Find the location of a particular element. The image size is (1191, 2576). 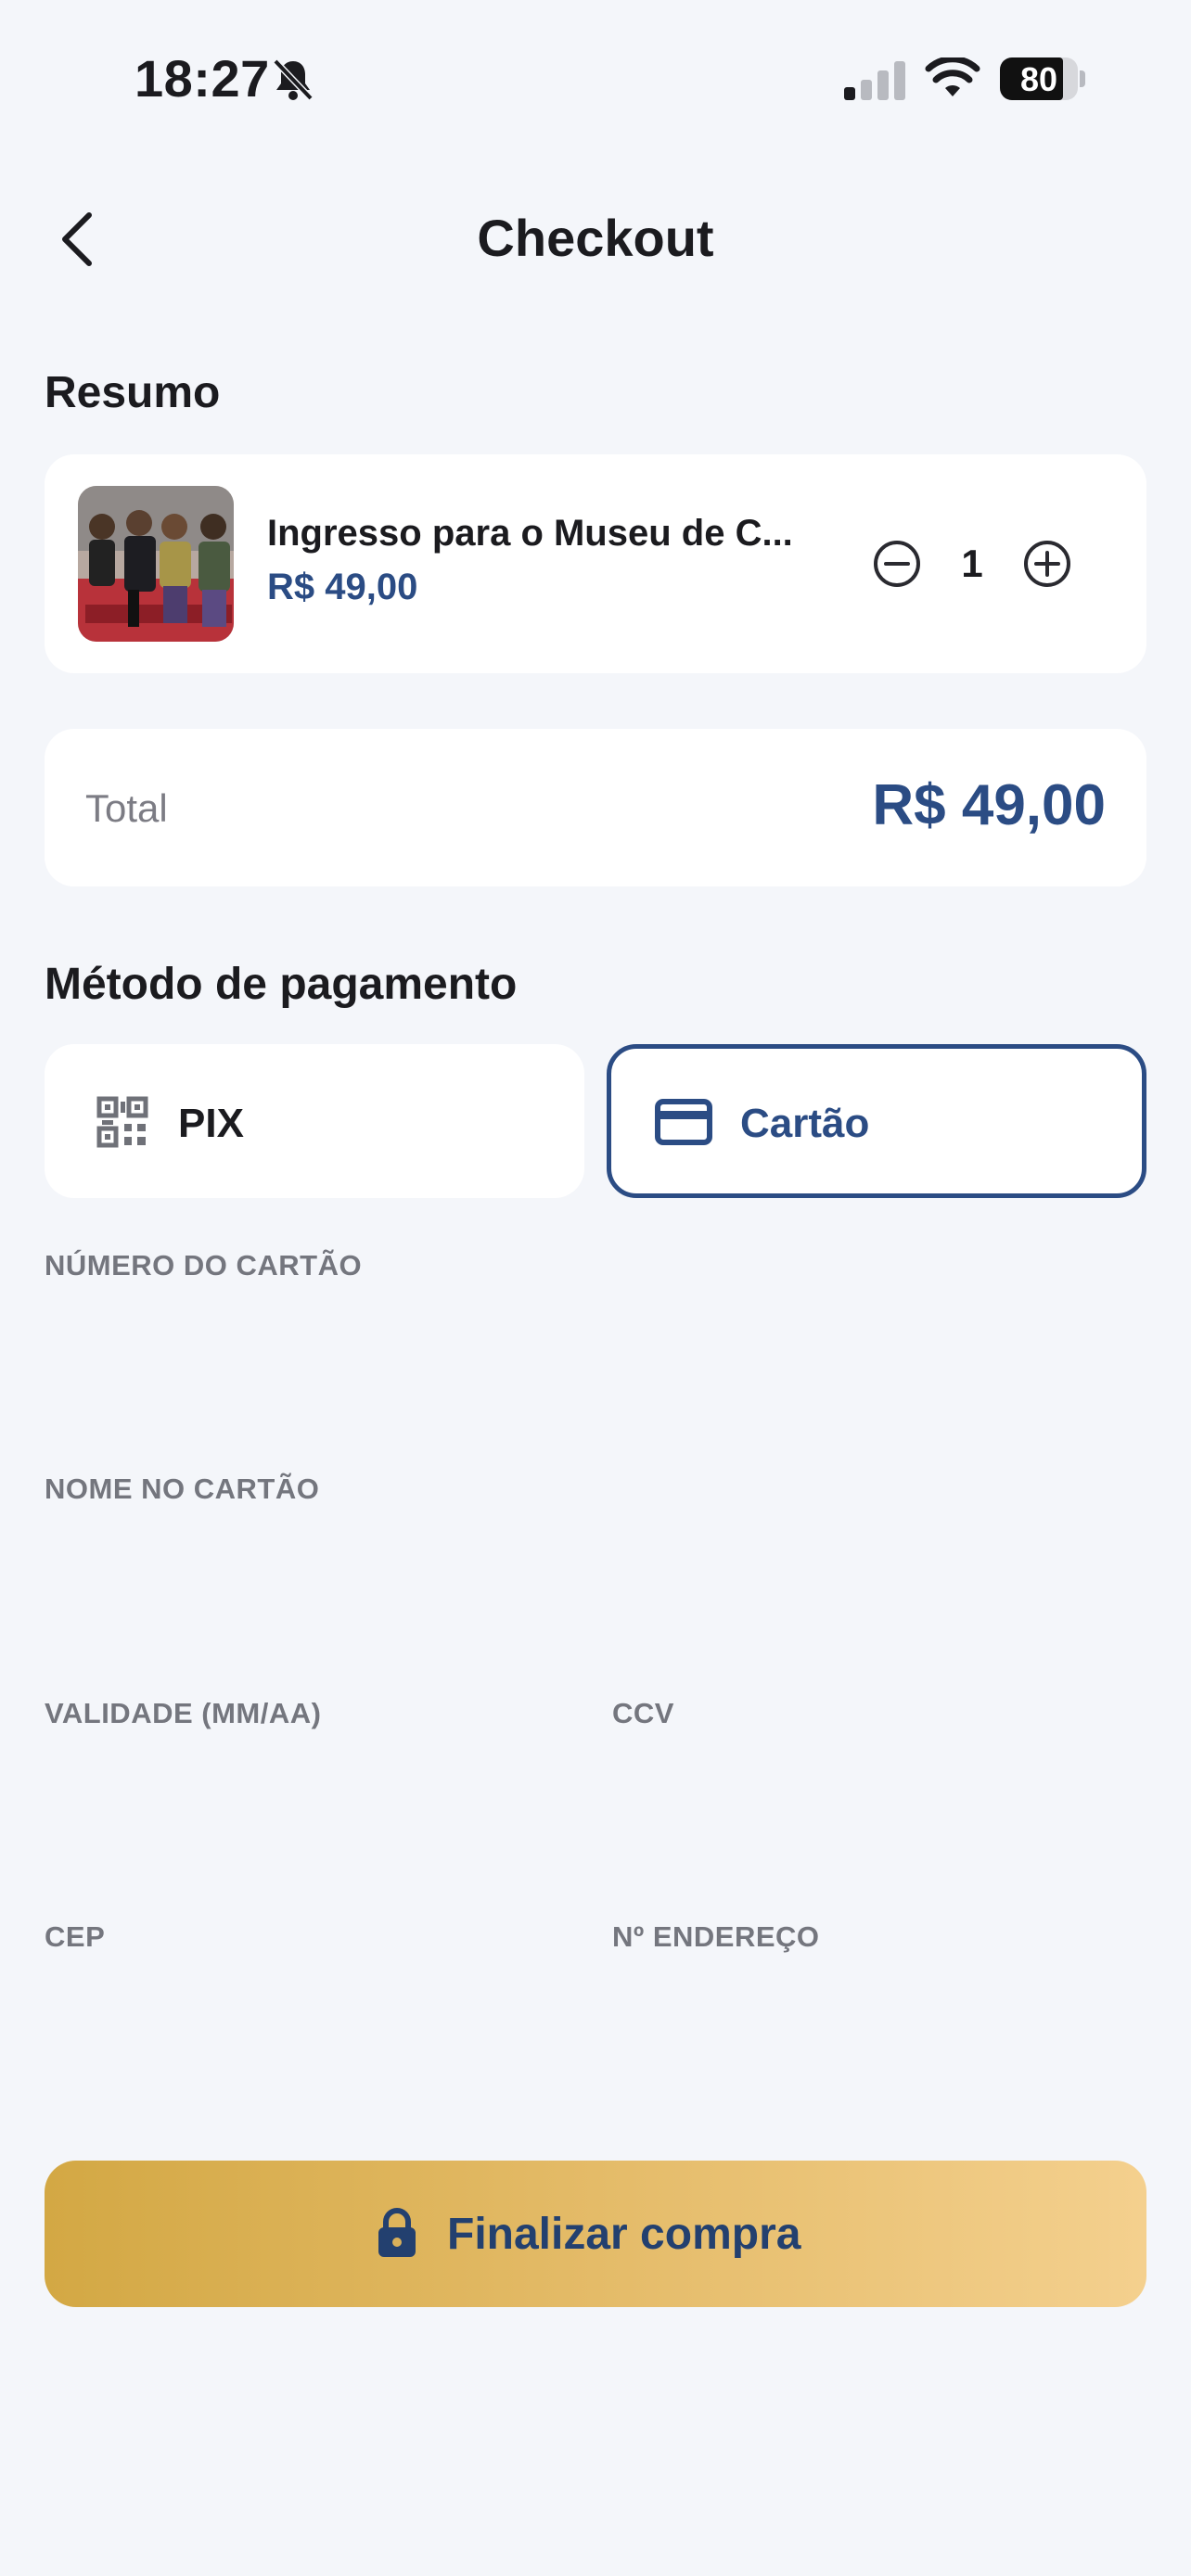

item-thumbnail is located at coordinates (156, 564).